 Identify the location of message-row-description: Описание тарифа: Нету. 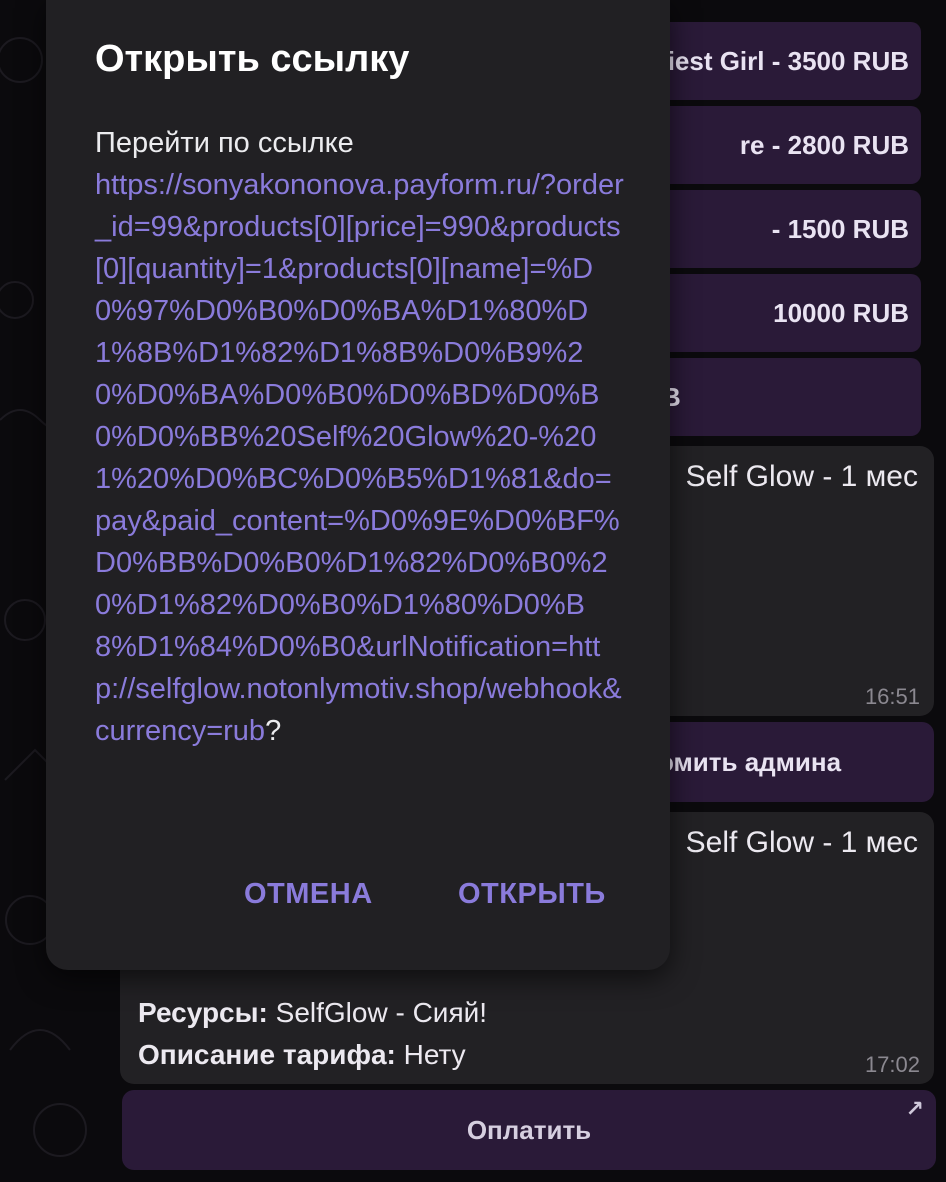
(302, 1054).